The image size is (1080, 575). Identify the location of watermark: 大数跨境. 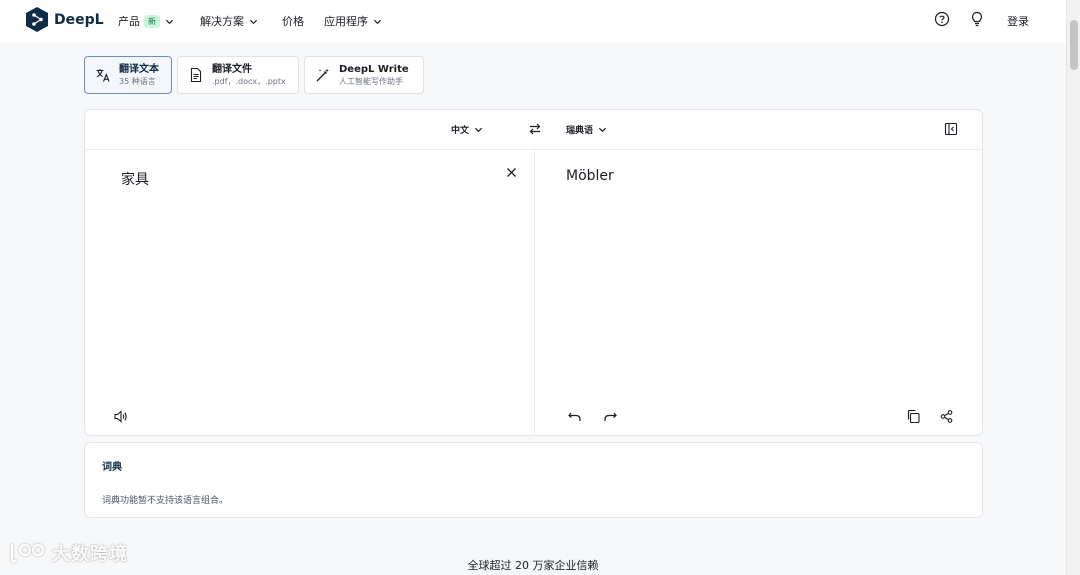
(68, 553).